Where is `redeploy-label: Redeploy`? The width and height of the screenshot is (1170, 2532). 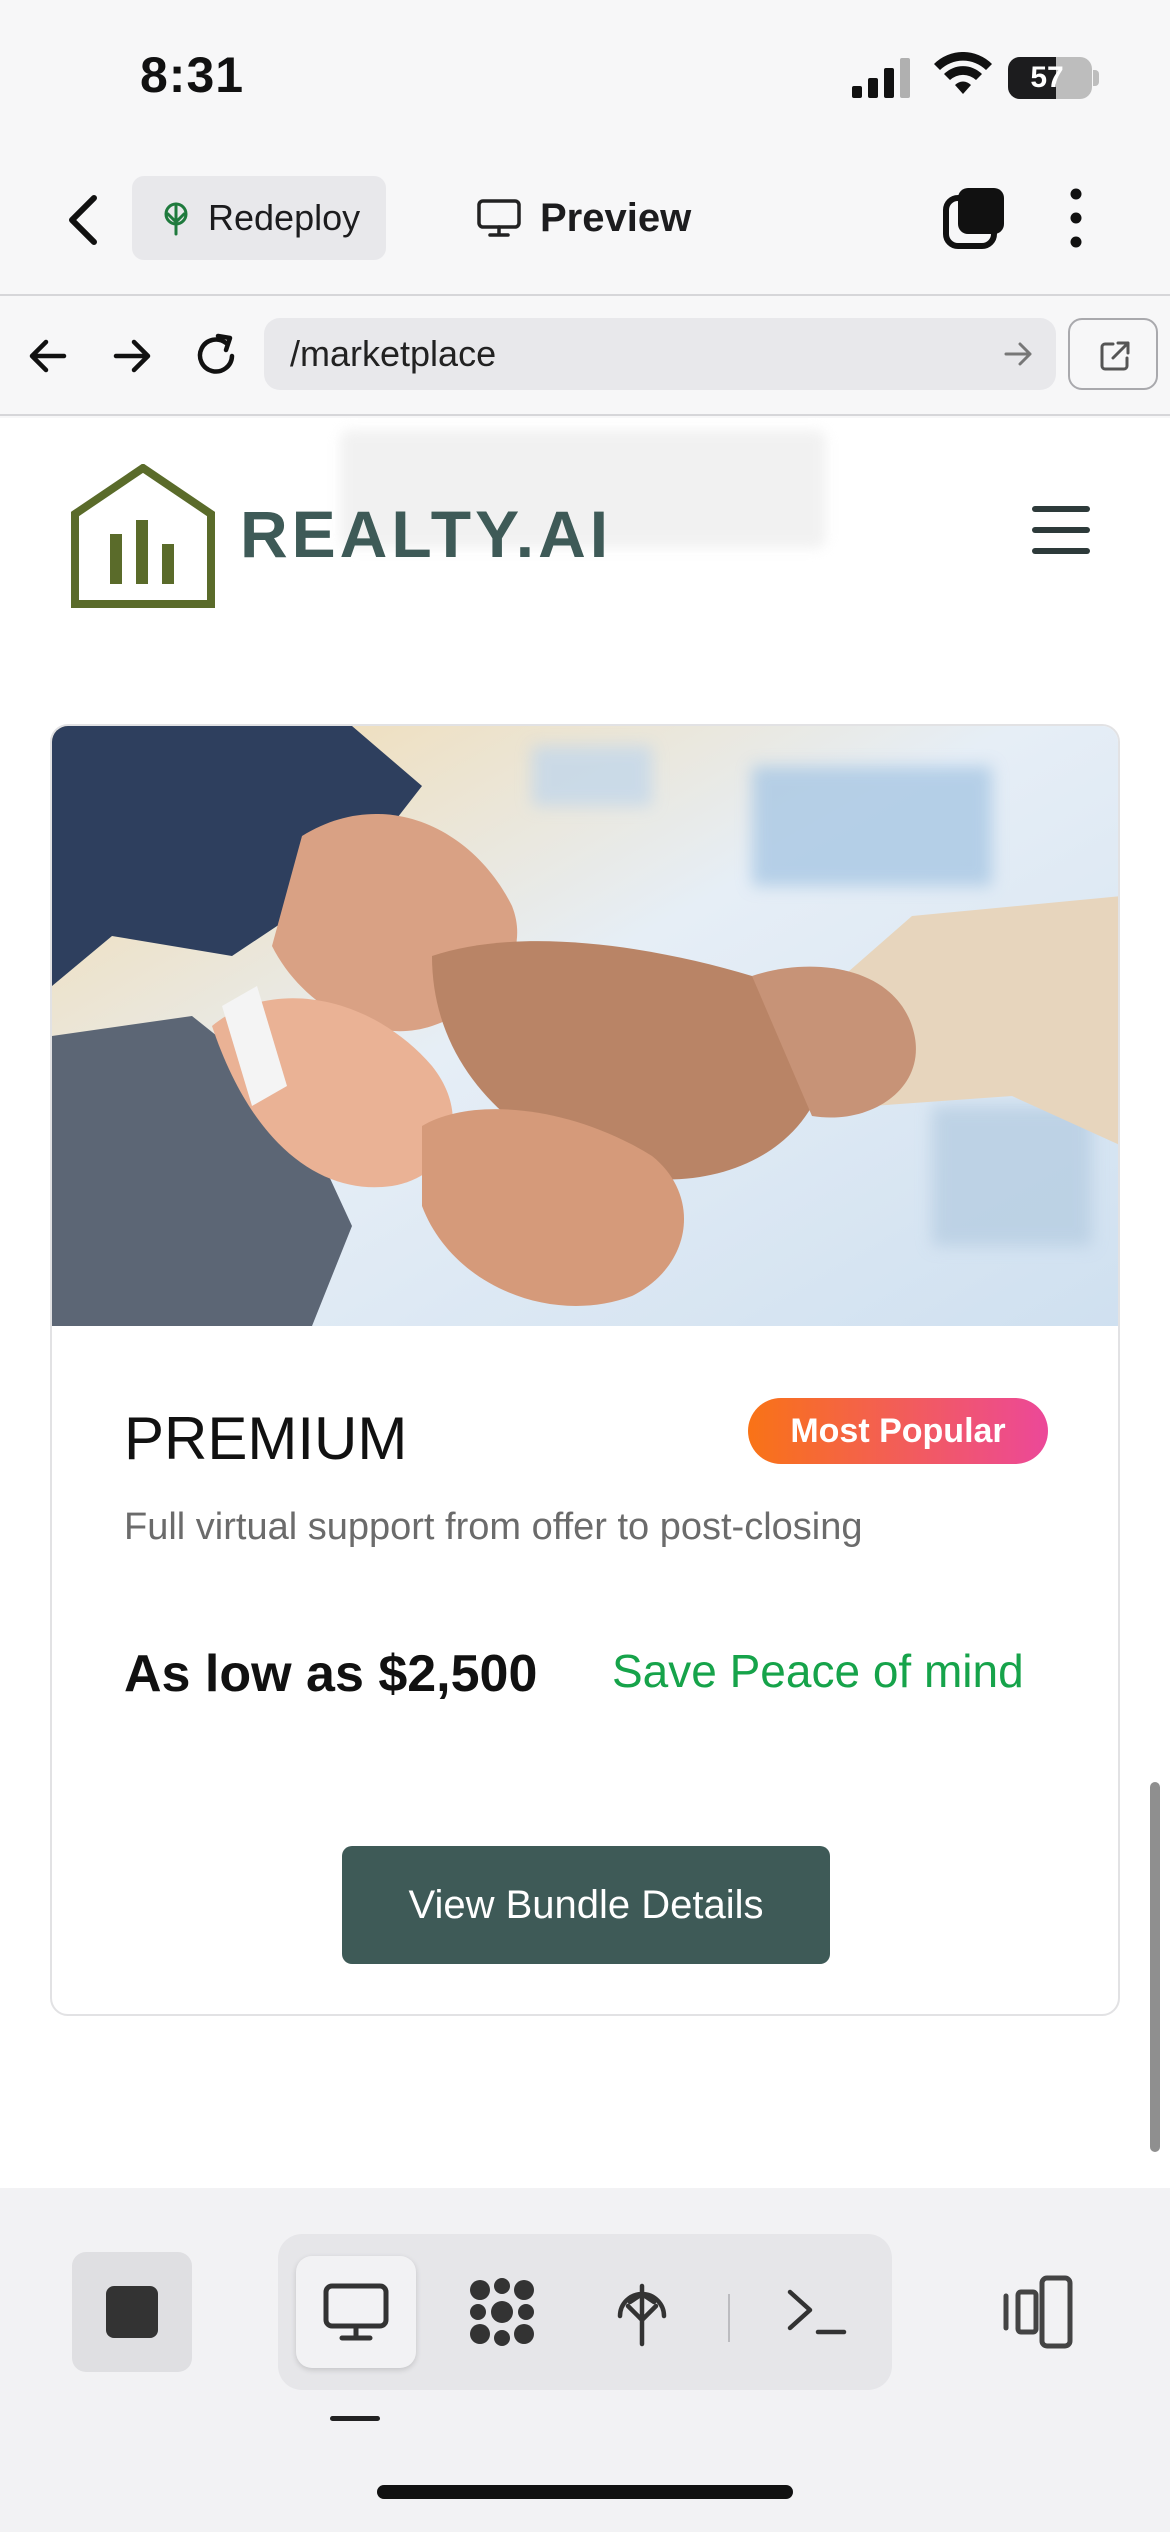
redeploy-label: Redeploy is located at coordinates (284, 217).